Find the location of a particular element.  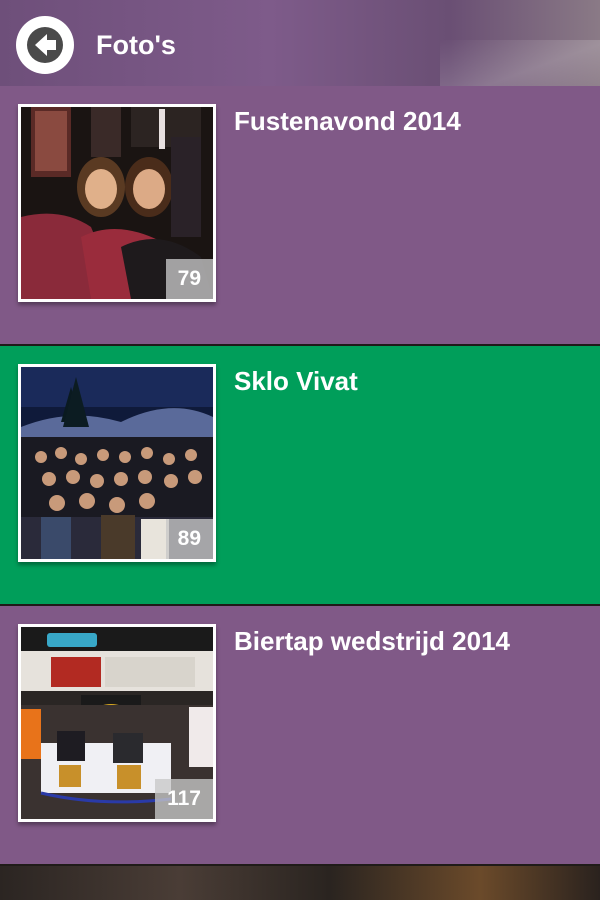

album-title: Fustenavond 2014 is located at coordinates (347, 121).